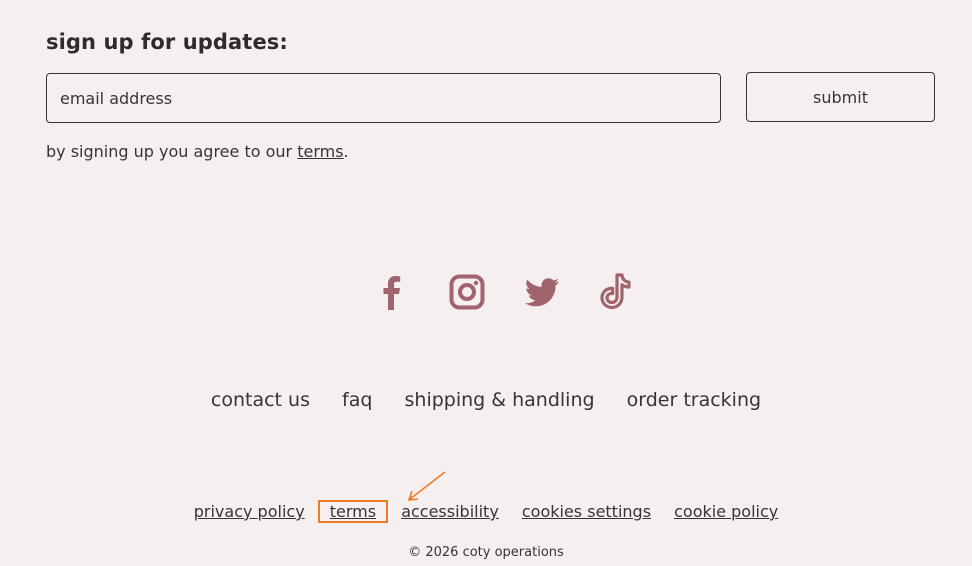 This screenshot has width=972, height=566. Describe the element at coordinates (169, 151) in the screenshot. I see `agreement-text: by signing up you agree to our` at that location.